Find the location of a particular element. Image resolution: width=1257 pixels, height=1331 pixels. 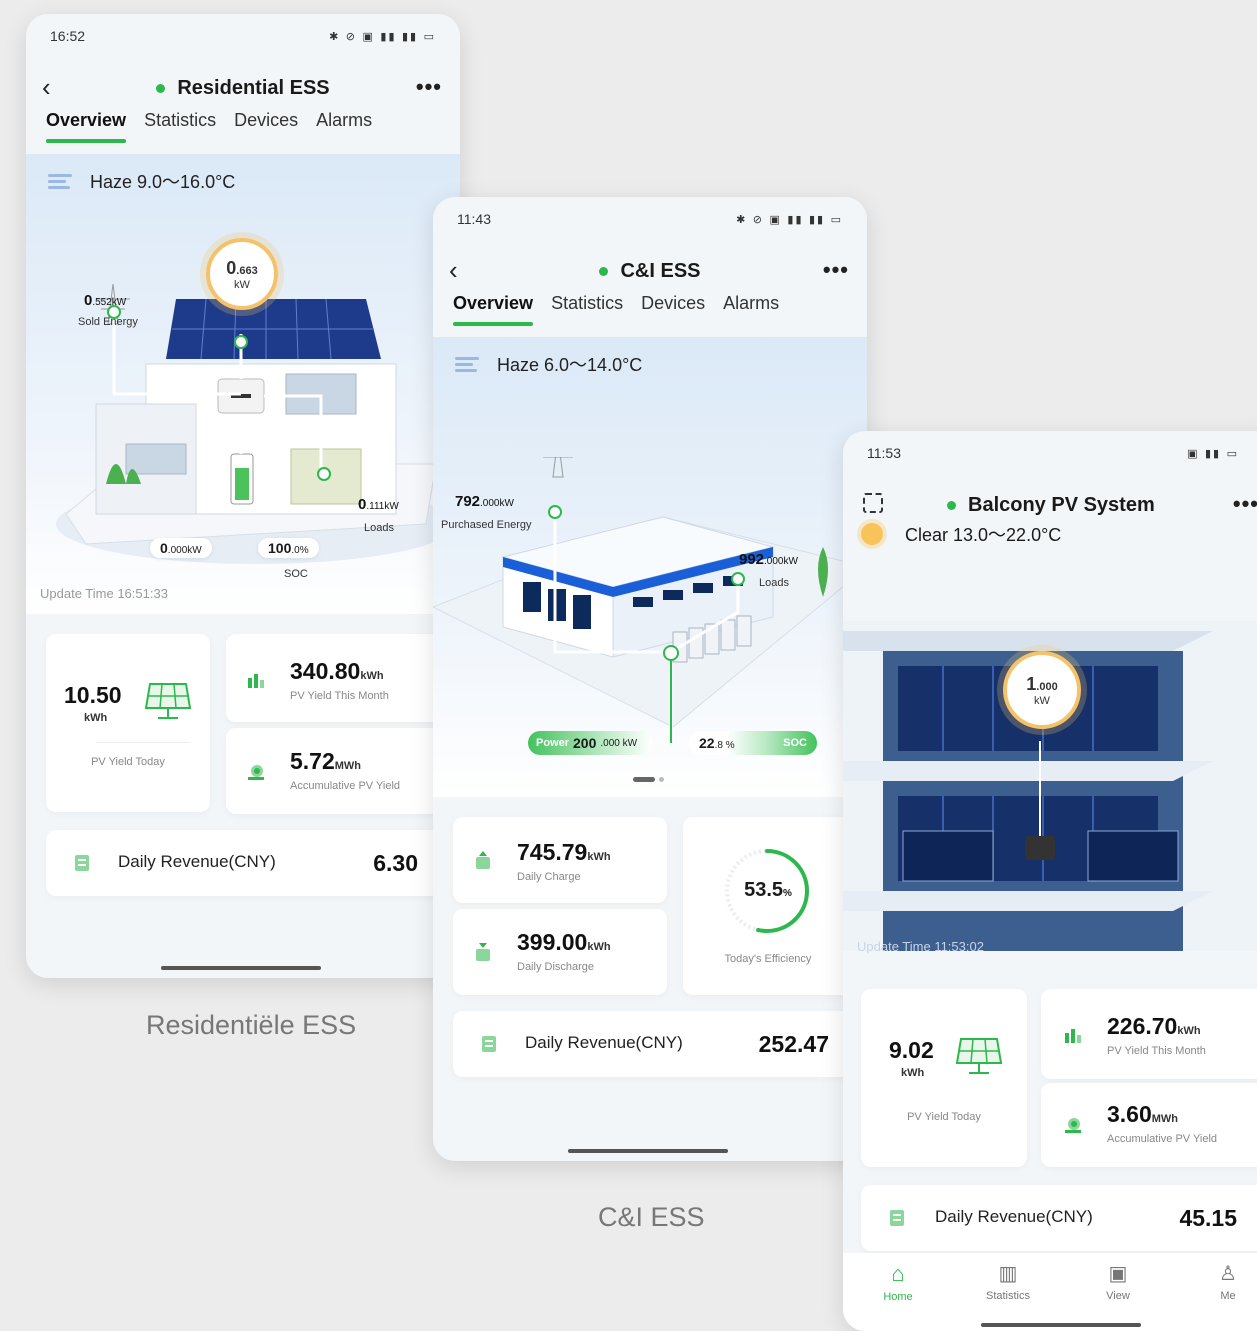

daily-revenue-card: Daily Revenue(CNY) 6.30 is located at coordinates (243, 863).